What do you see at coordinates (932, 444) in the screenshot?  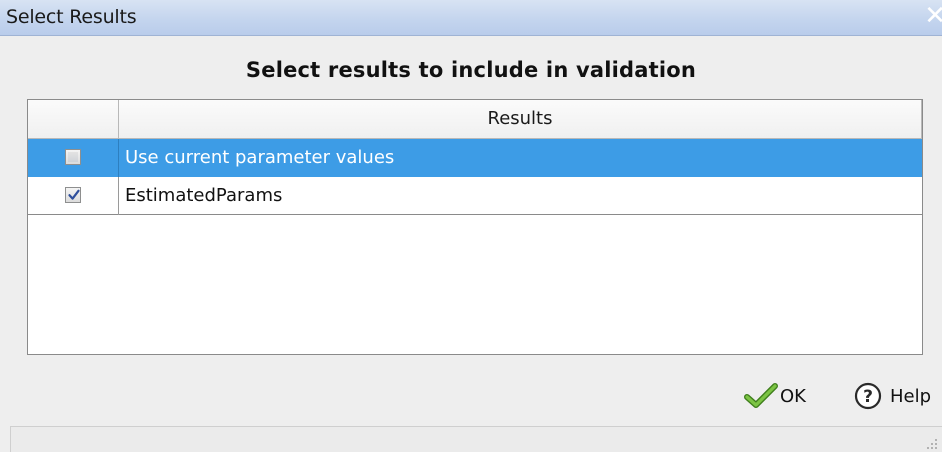 I see `resize-grip-icon` at bounding box center [932, 444].